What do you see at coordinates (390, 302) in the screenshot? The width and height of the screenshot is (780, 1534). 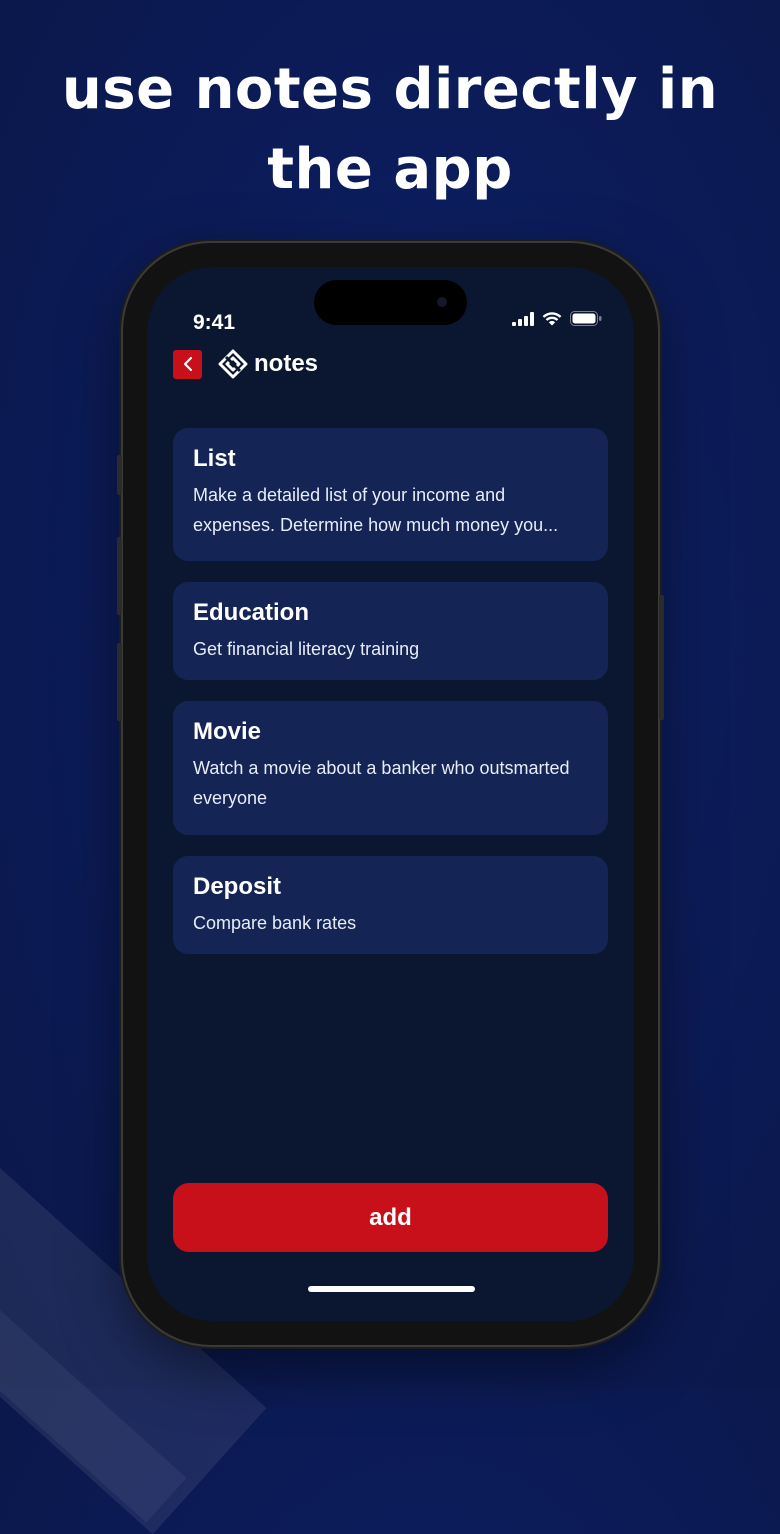 I see `dynamic-island` at bounding box center [390, 302].